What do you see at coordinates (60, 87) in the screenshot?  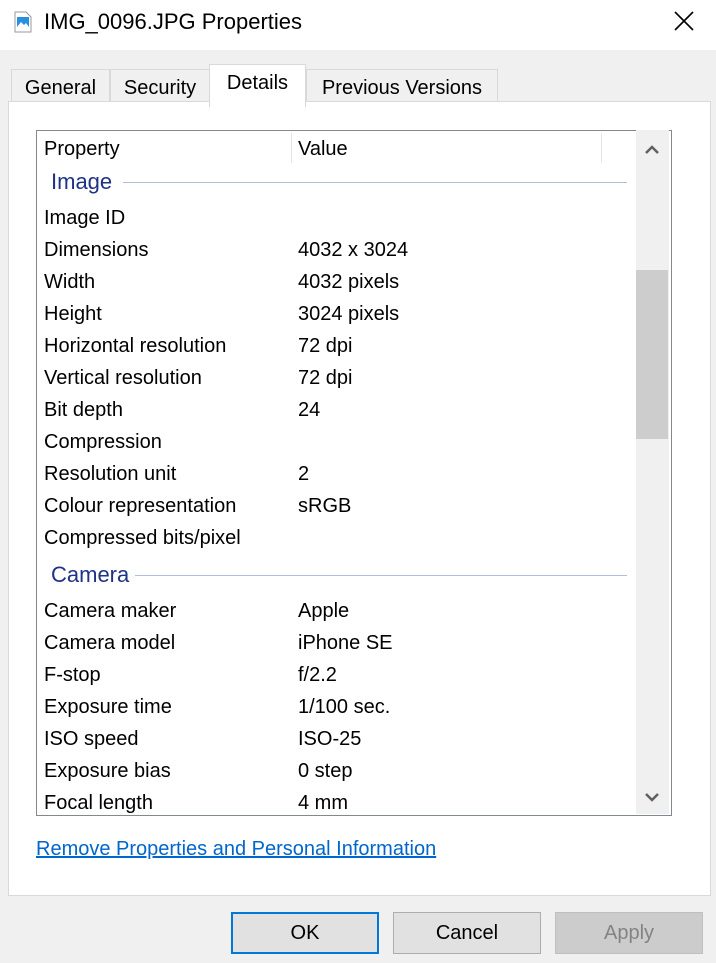 I see `tab-label: General` at bounding box center [60, 87].